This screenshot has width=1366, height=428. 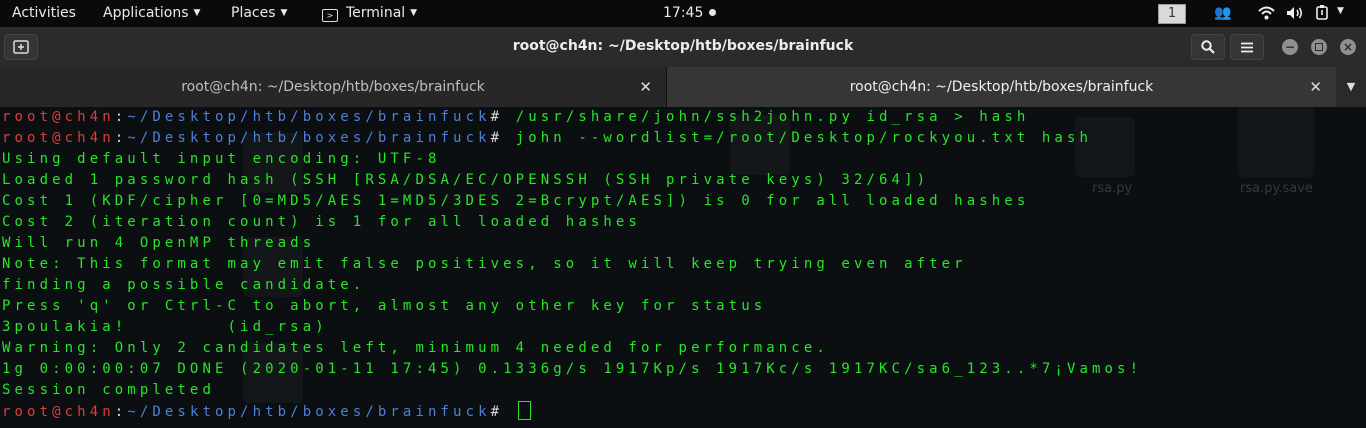 What do you see at coordinates (1172, 14) in the screenshot?
I see `workspace-indicator: 1` at bounding box center [1172, 14].